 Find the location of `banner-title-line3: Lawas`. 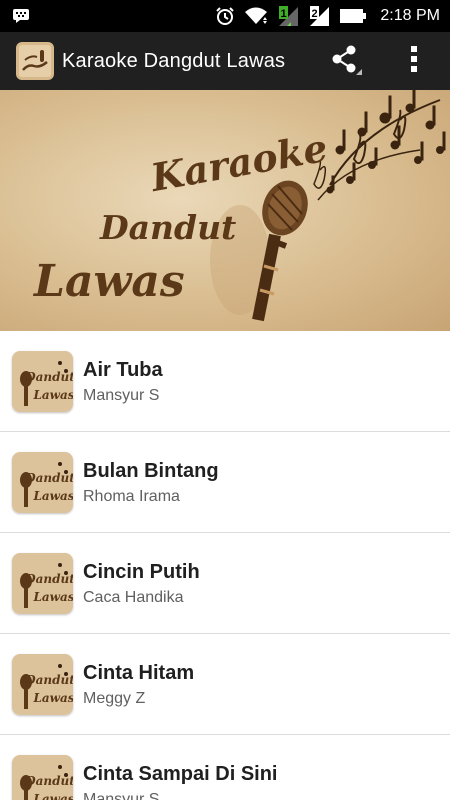

banner-title-line3: Lawas is located at coordinates (109, 281).